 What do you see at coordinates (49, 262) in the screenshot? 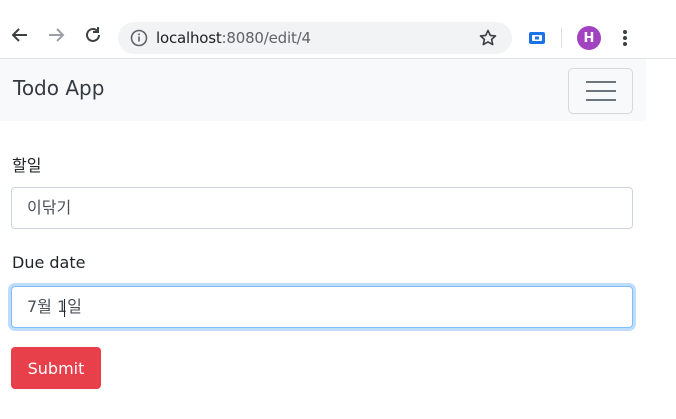
I see `due-date-label: Due date` at bounding box center [49, 262].